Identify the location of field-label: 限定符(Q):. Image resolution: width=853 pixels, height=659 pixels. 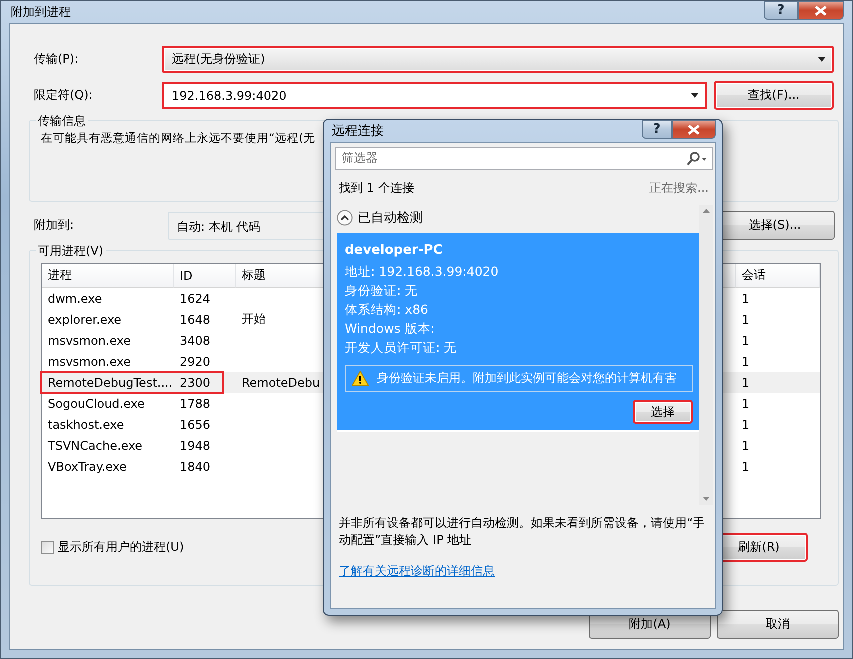
(63, 95).